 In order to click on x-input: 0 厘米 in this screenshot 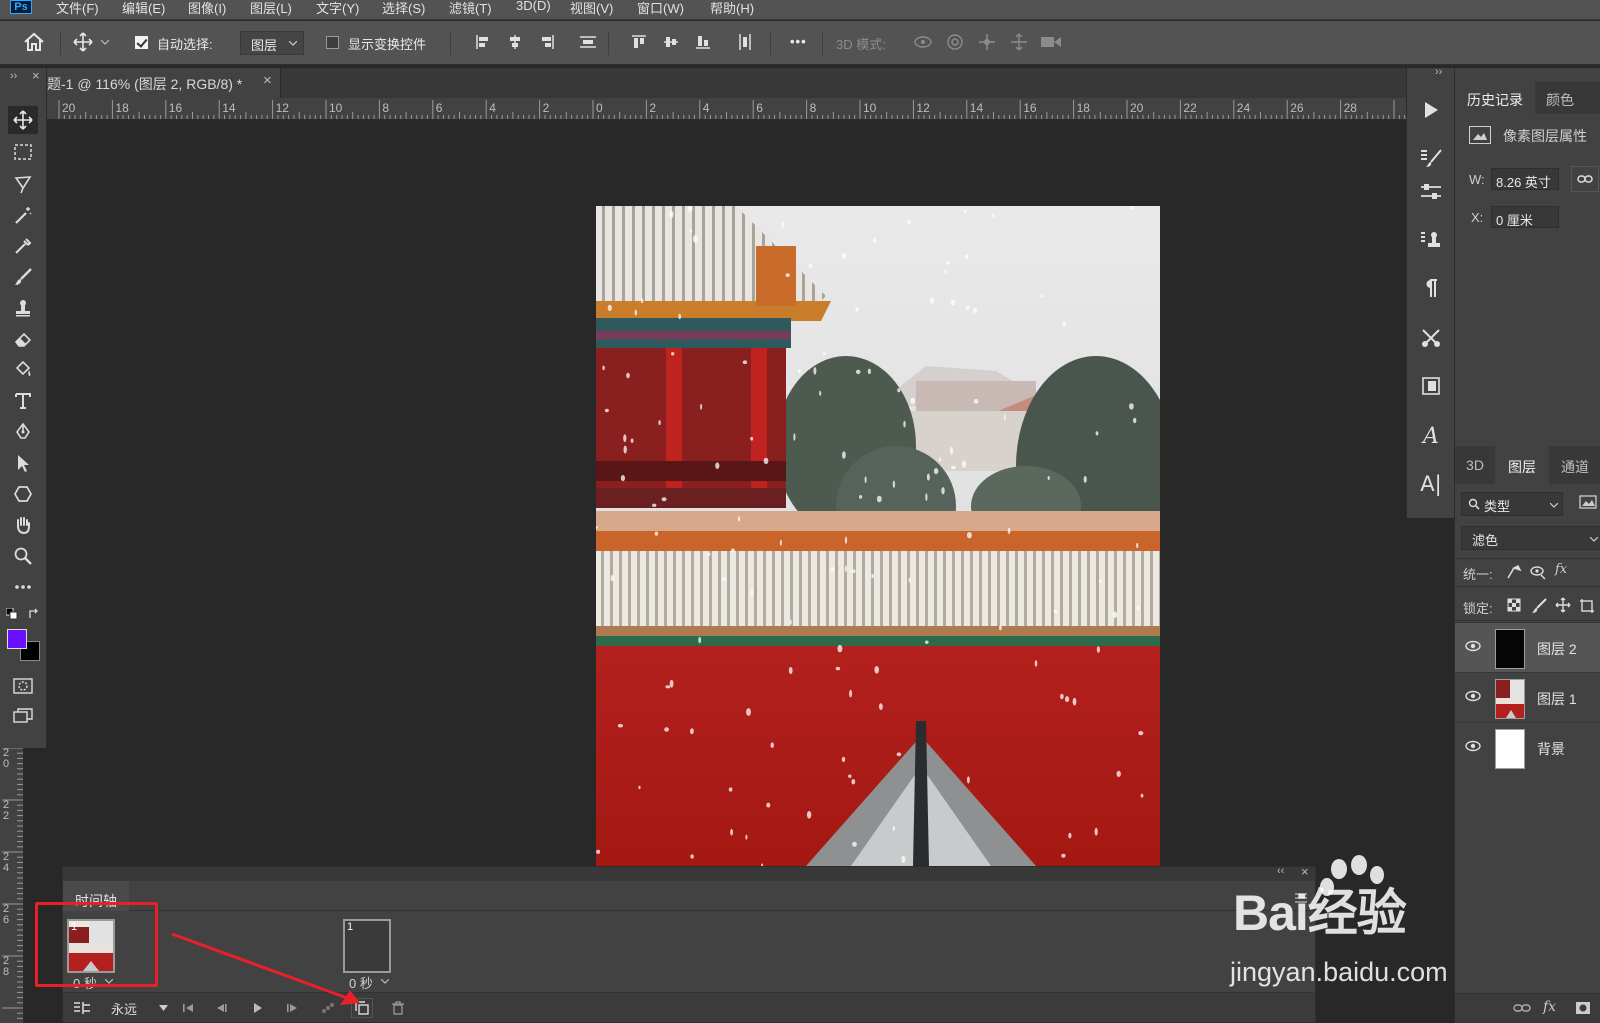, I will do `click(1525, 217)`.